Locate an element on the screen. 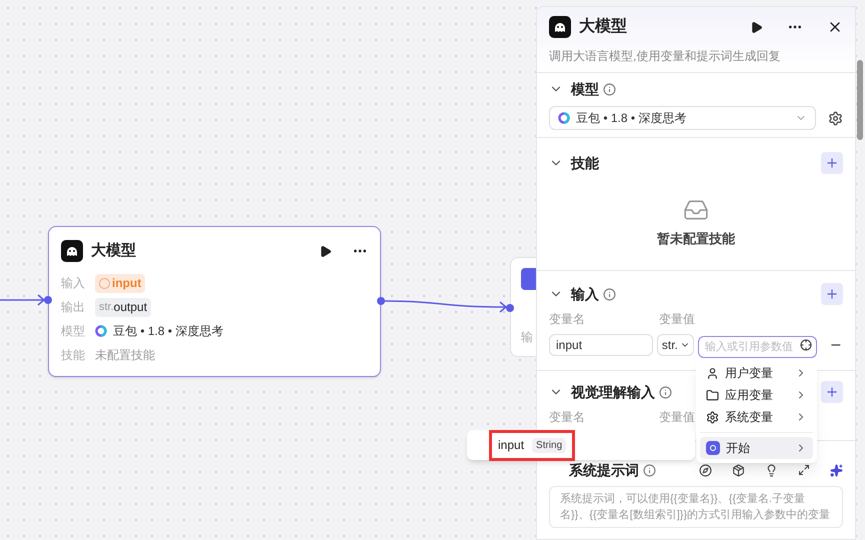 This screenshot has height=540, width=865. node-field-label: 输出 is located at coordinates (73, 307).